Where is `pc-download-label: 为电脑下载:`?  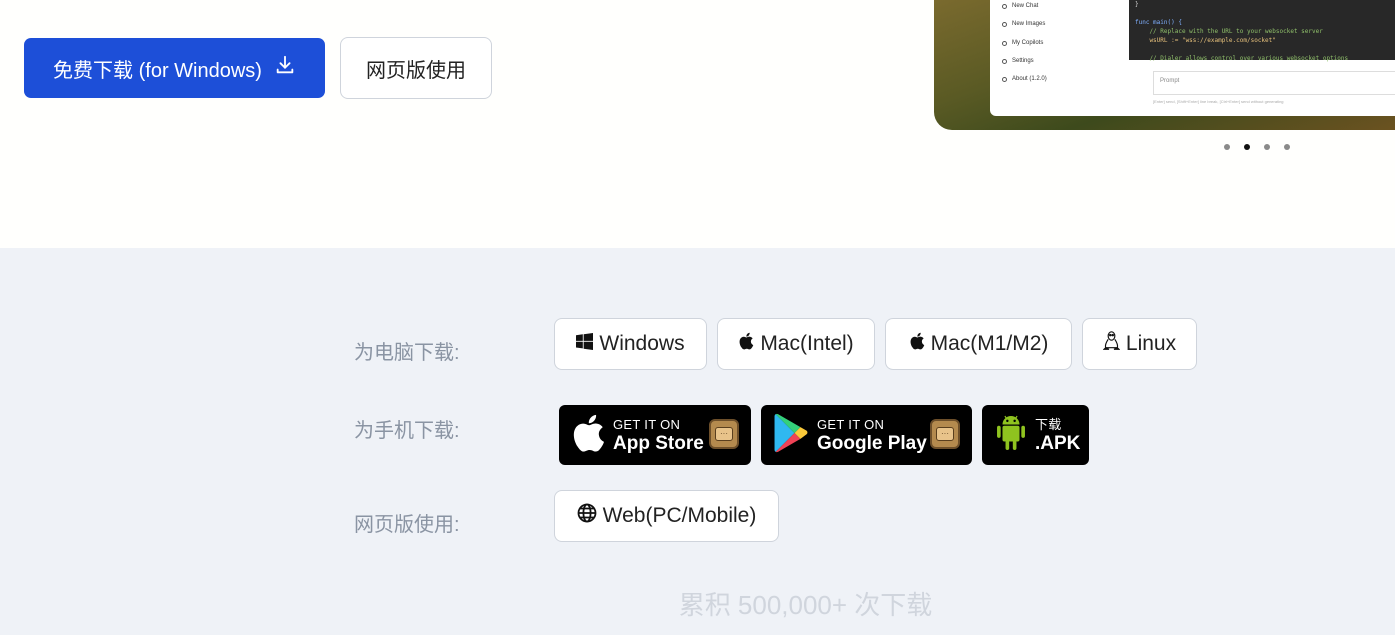 pc-download-label: 为电脑下载: is located at coordinates (407, 353).